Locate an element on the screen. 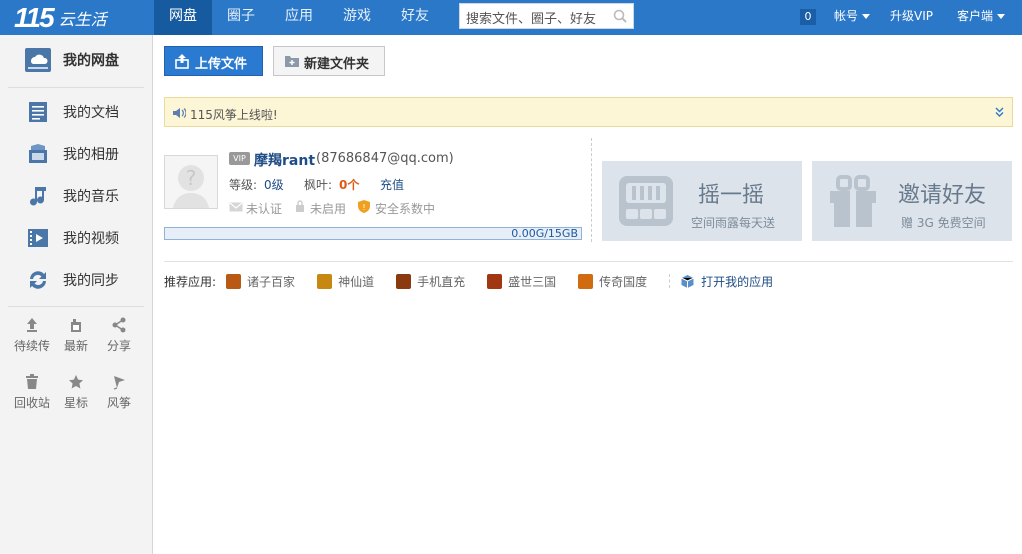  enabled-status: 未启用 is located at coordinates (328, 208).